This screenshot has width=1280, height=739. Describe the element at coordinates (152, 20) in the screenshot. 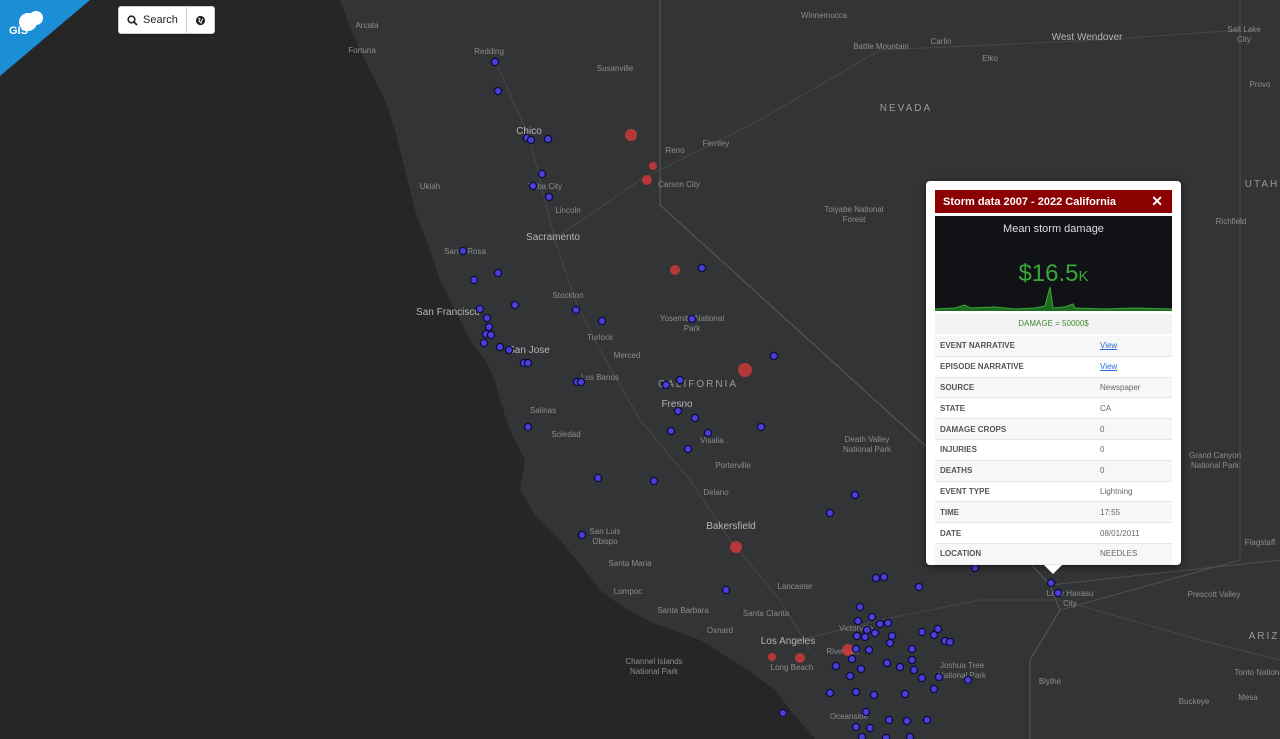

I see `search-button: Search` at that location.